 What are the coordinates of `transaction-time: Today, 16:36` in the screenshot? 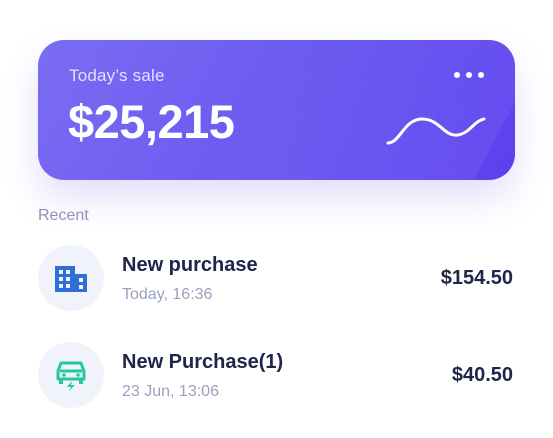 It's located at (167, 294).